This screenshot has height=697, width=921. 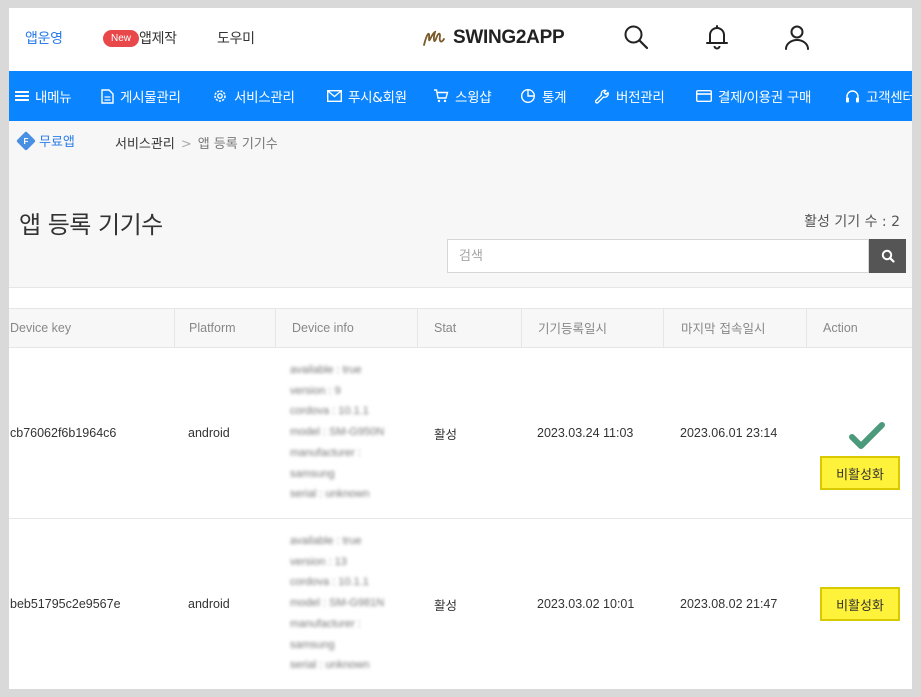 I want to click on nav-item-label: 푸시&회원, so click(x=377, y=98).